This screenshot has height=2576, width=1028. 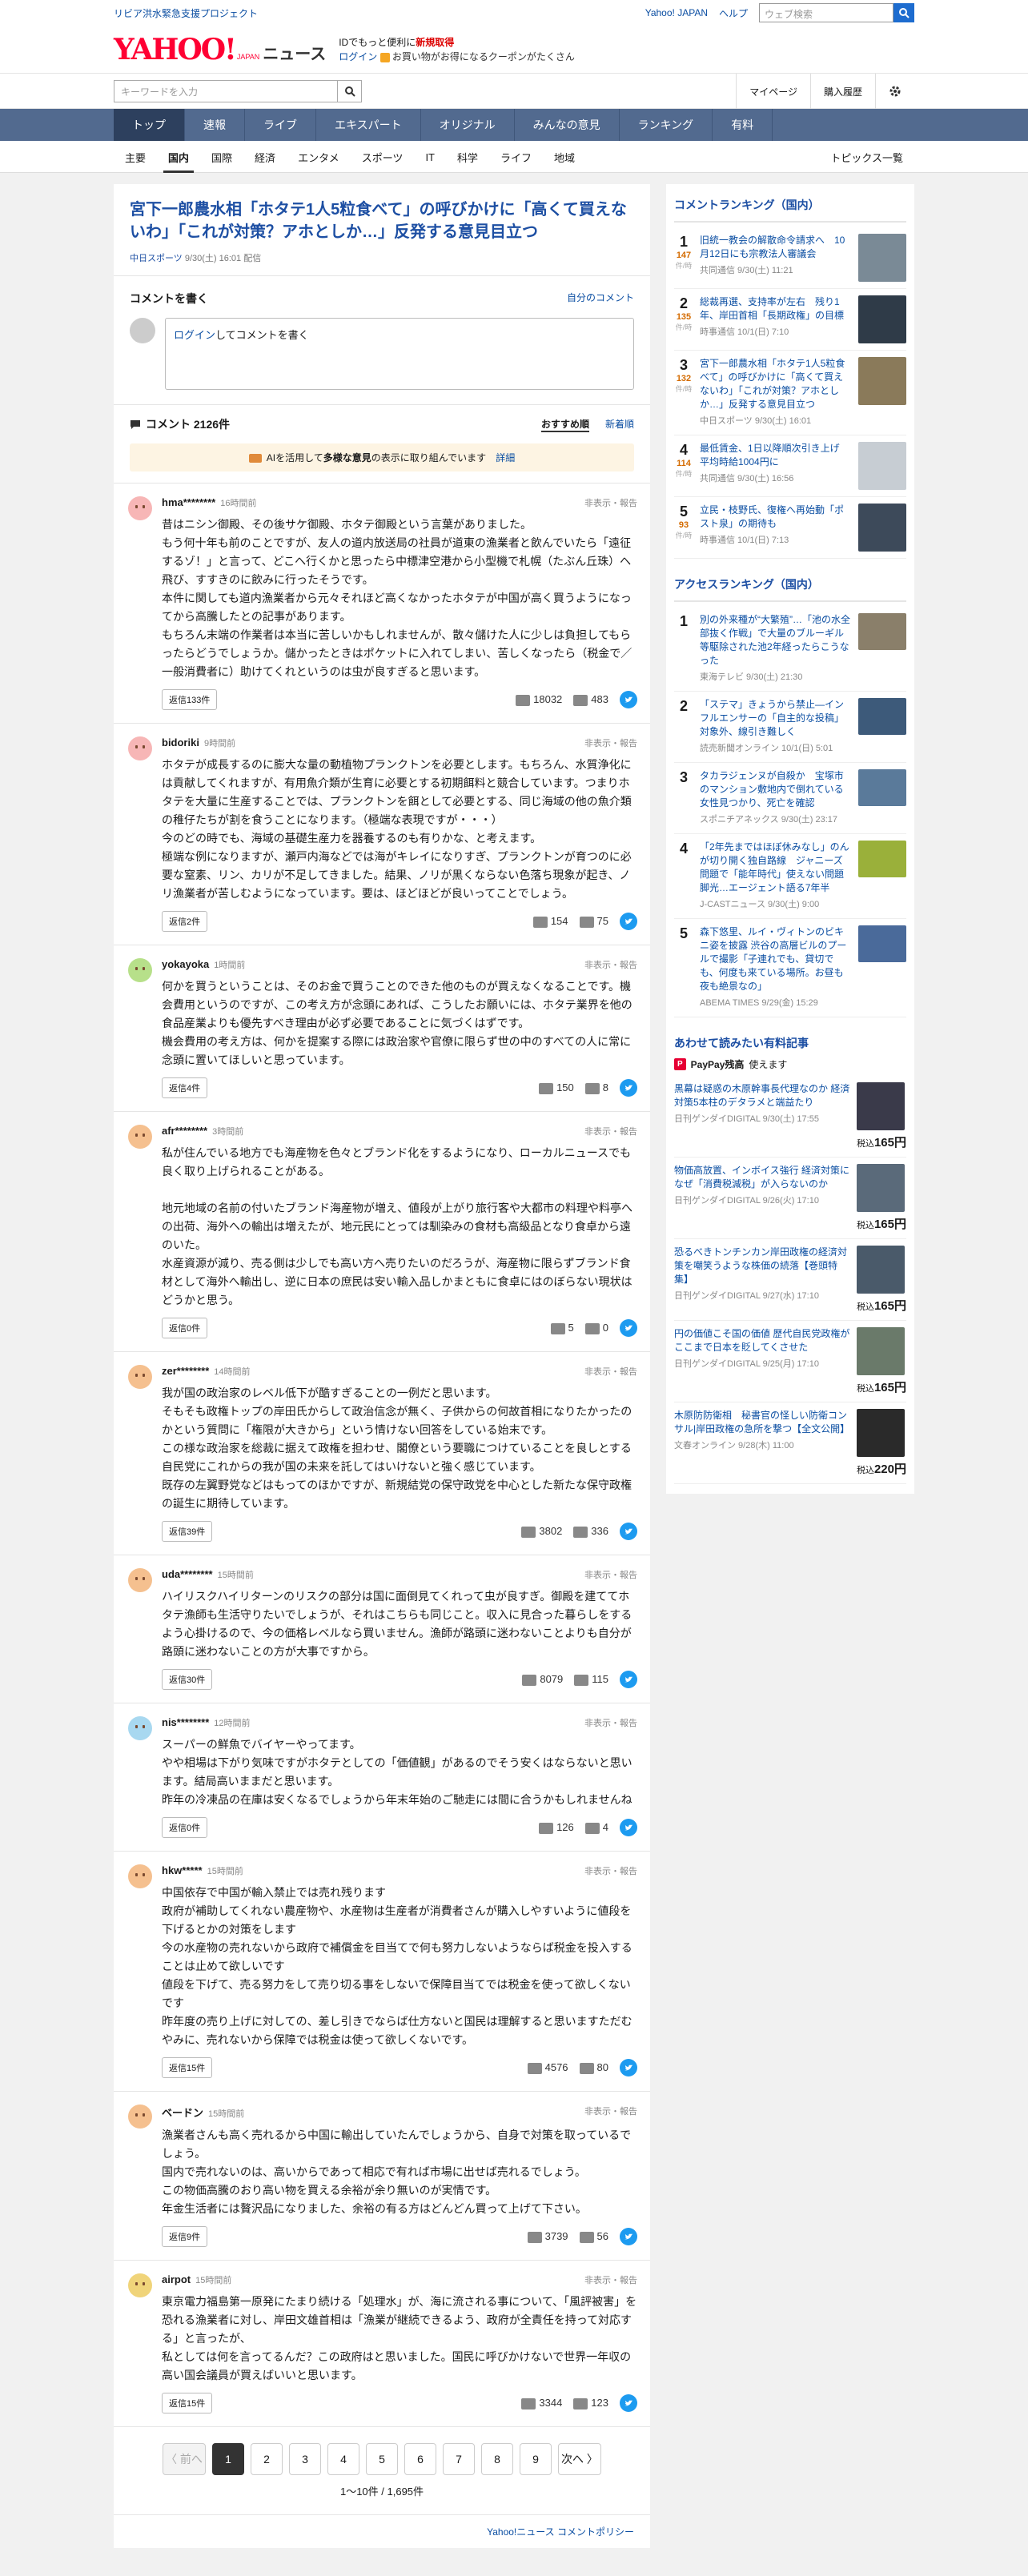 I want to click on replies-button: 返信0件, so click(x=185, y=1328).